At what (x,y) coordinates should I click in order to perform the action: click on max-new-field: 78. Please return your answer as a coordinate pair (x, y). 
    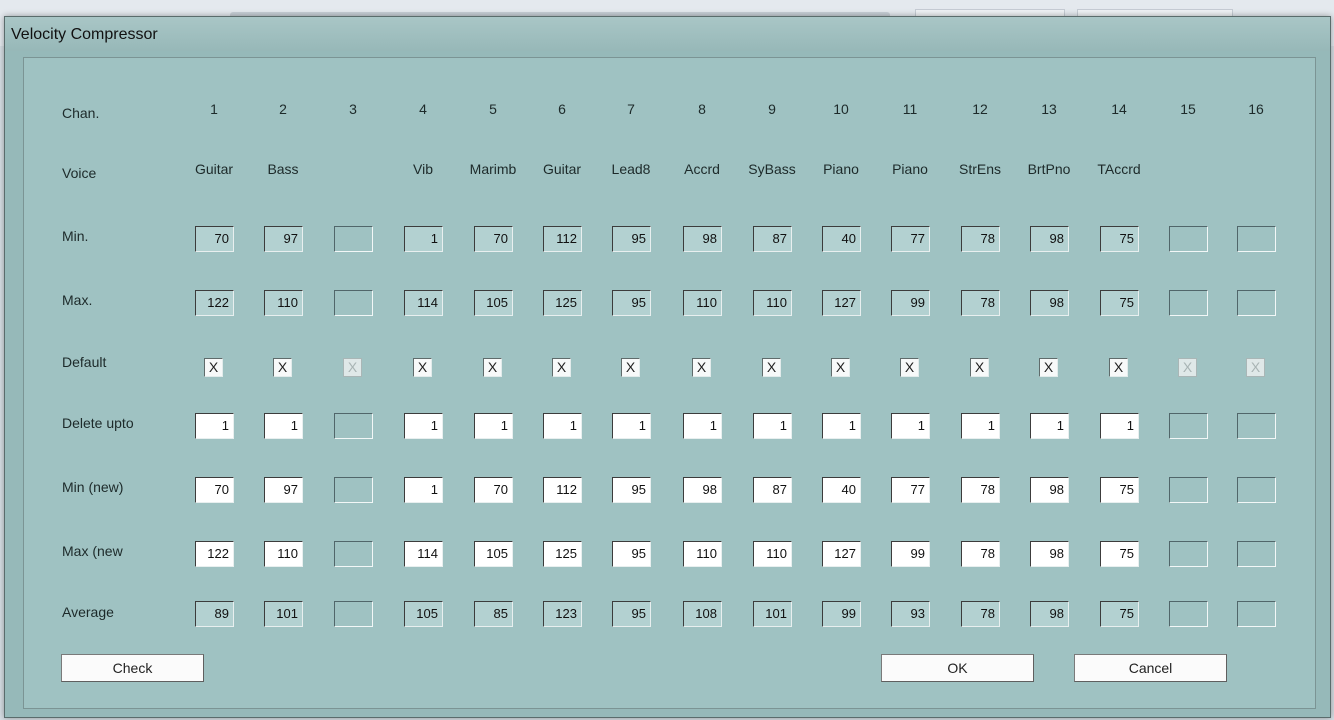
    Looking at the image, I should click on (980, 554).